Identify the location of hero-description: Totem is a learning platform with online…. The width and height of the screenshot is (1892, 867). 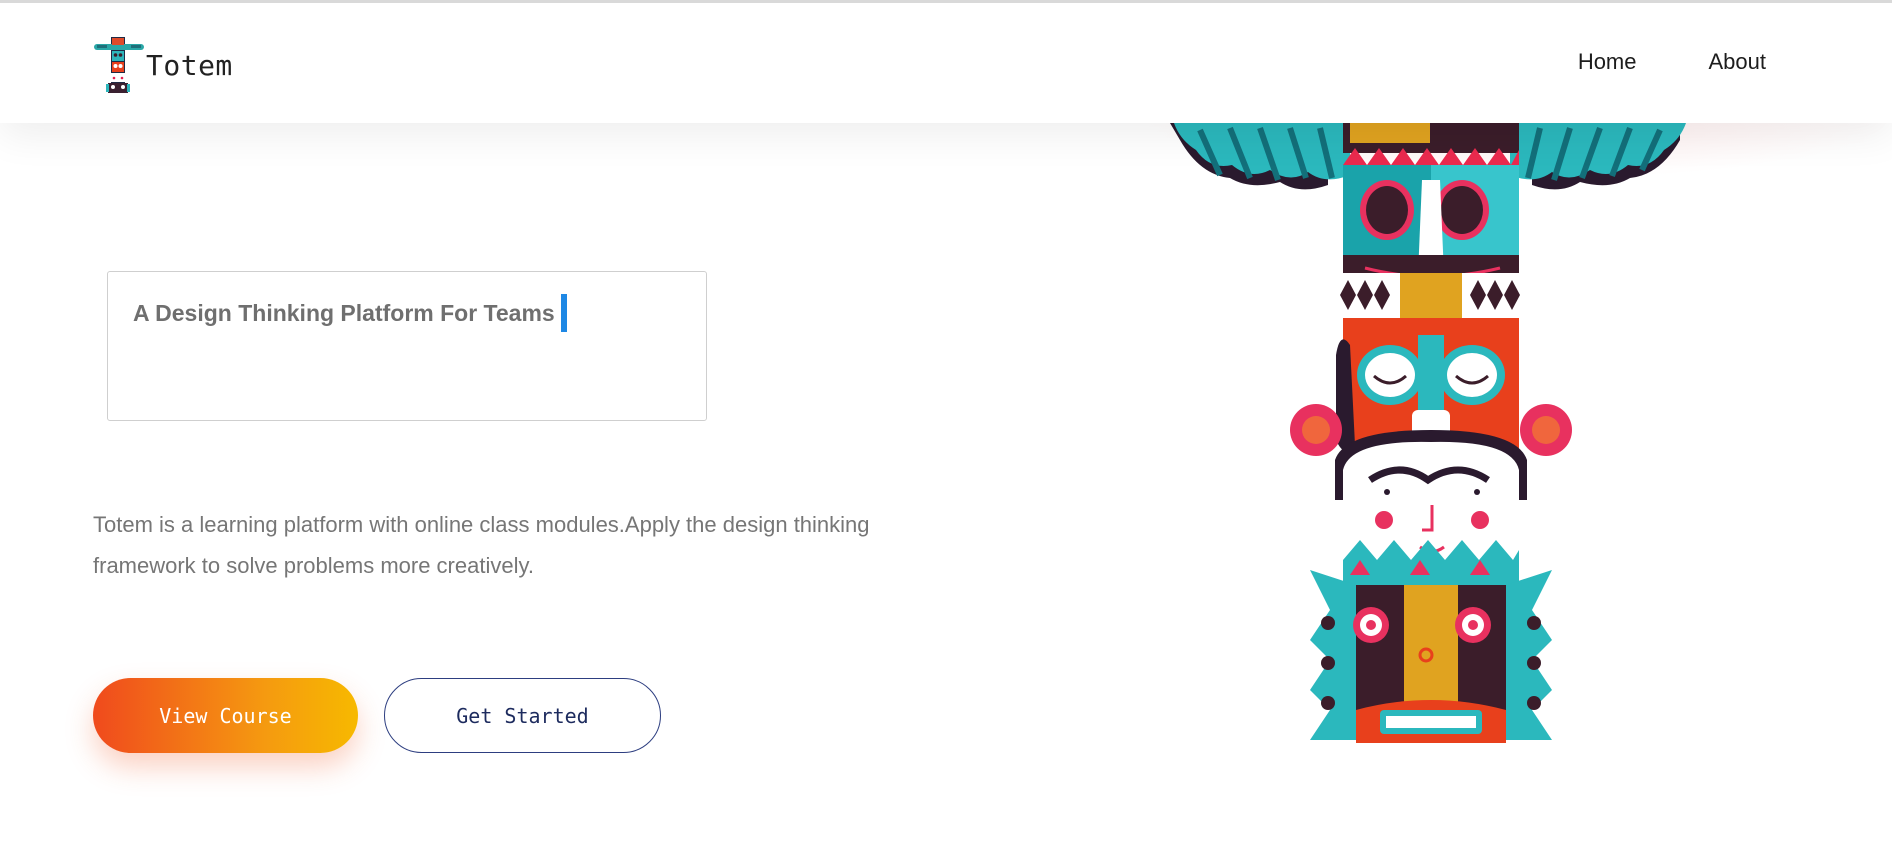
(481, 545).